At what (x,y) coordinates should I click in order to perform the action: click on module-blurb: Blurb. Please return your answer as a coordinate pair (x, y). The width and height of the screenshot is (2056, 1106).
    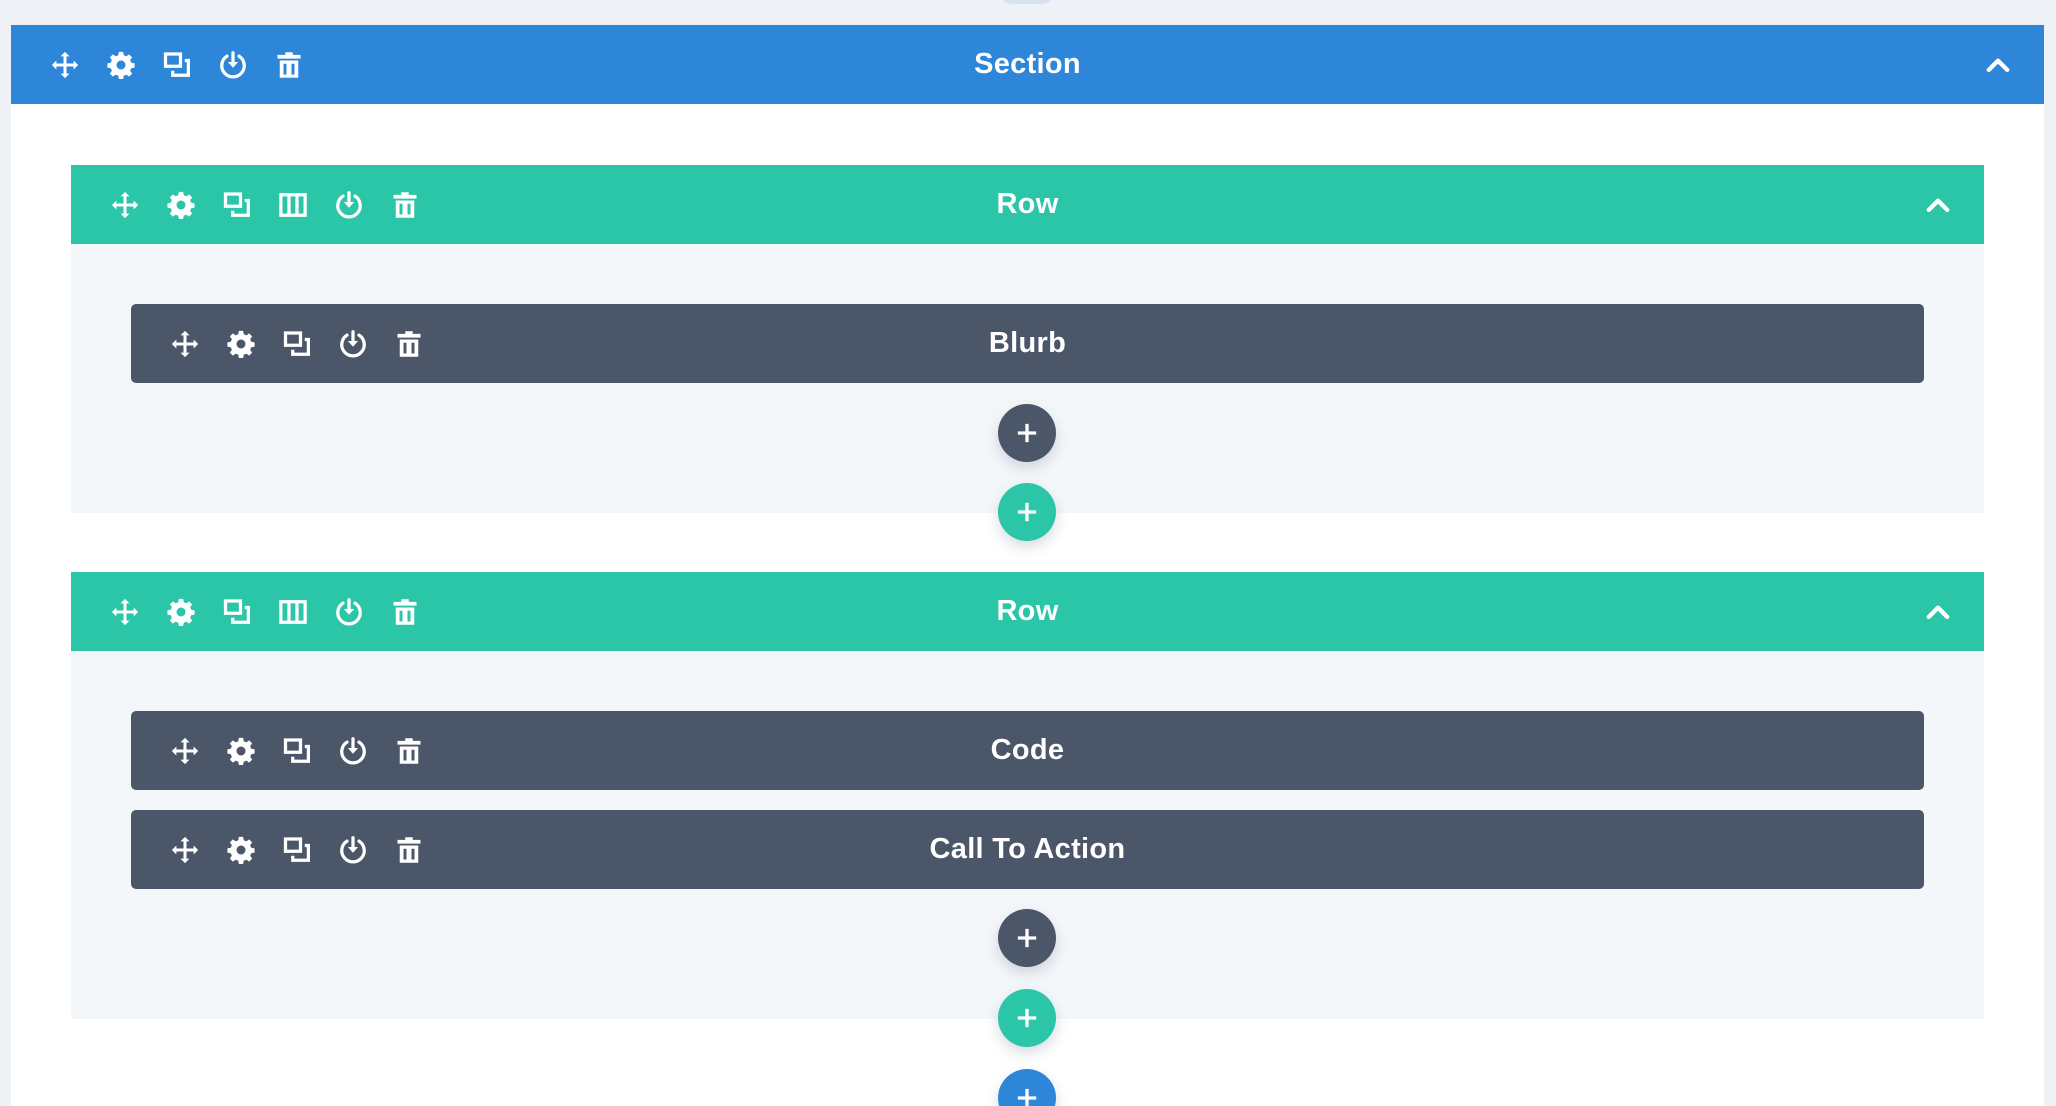
    Looking at the image, I should click on (1027, 343).